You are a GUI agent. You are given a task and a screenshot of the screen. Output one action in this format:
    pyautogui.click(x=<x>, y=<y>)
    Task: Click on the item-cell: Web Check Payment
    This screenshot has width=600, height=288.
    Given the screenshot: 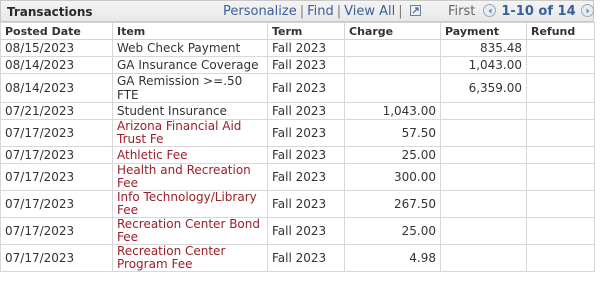 What is the action you would take?
    pyautogui.click(x=190, y=48)
    